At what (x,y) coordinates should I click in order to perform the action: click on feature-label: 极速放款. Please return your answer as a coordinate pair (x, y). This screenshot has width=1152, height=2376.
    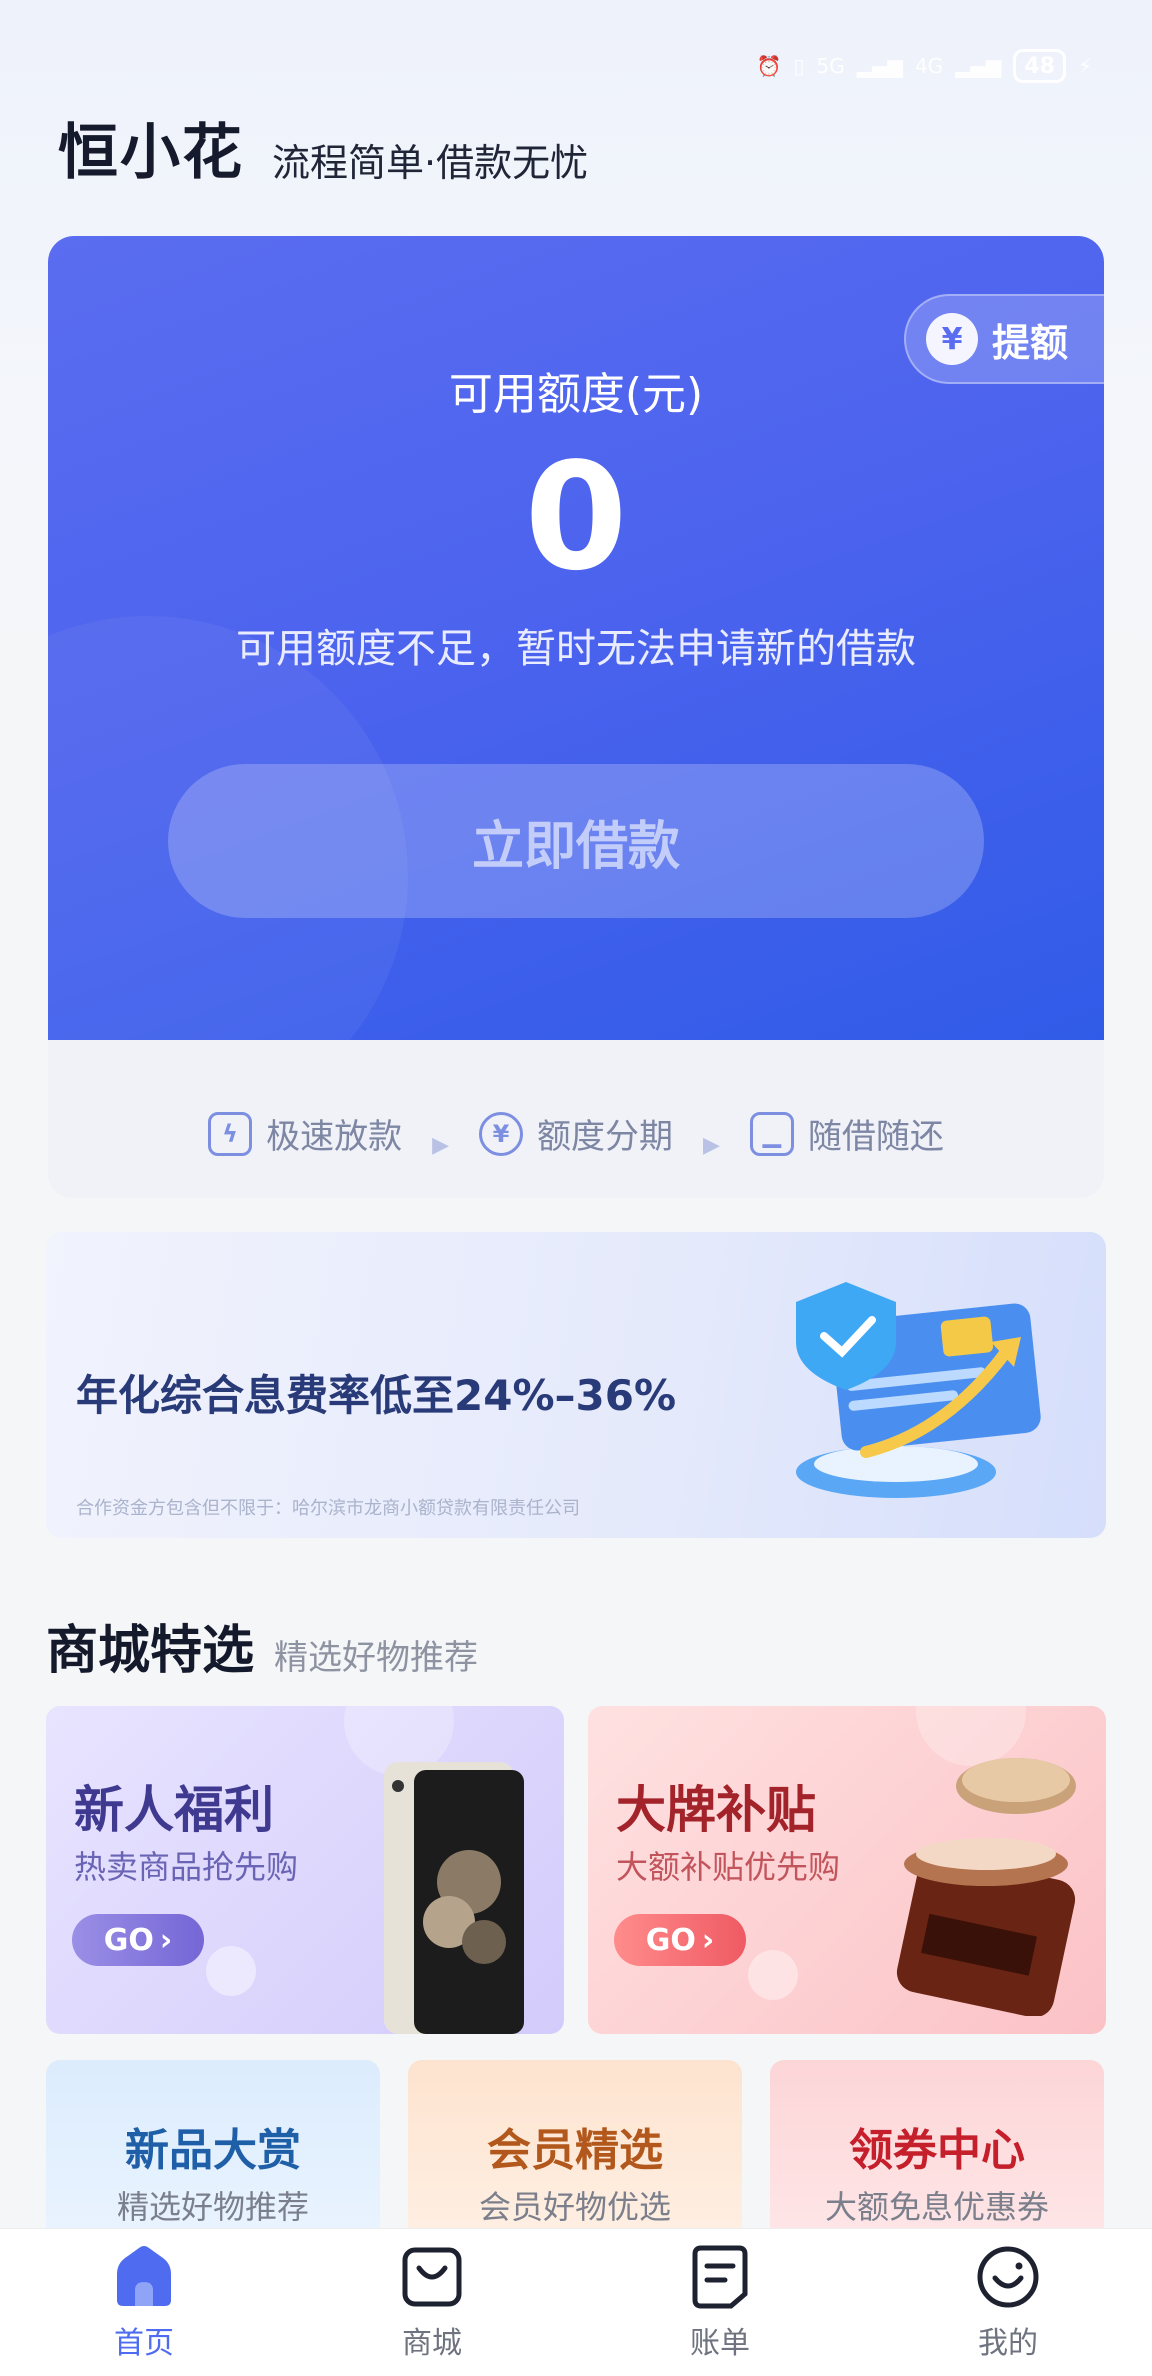
    Looking at the image, I should click on (334, 1137).